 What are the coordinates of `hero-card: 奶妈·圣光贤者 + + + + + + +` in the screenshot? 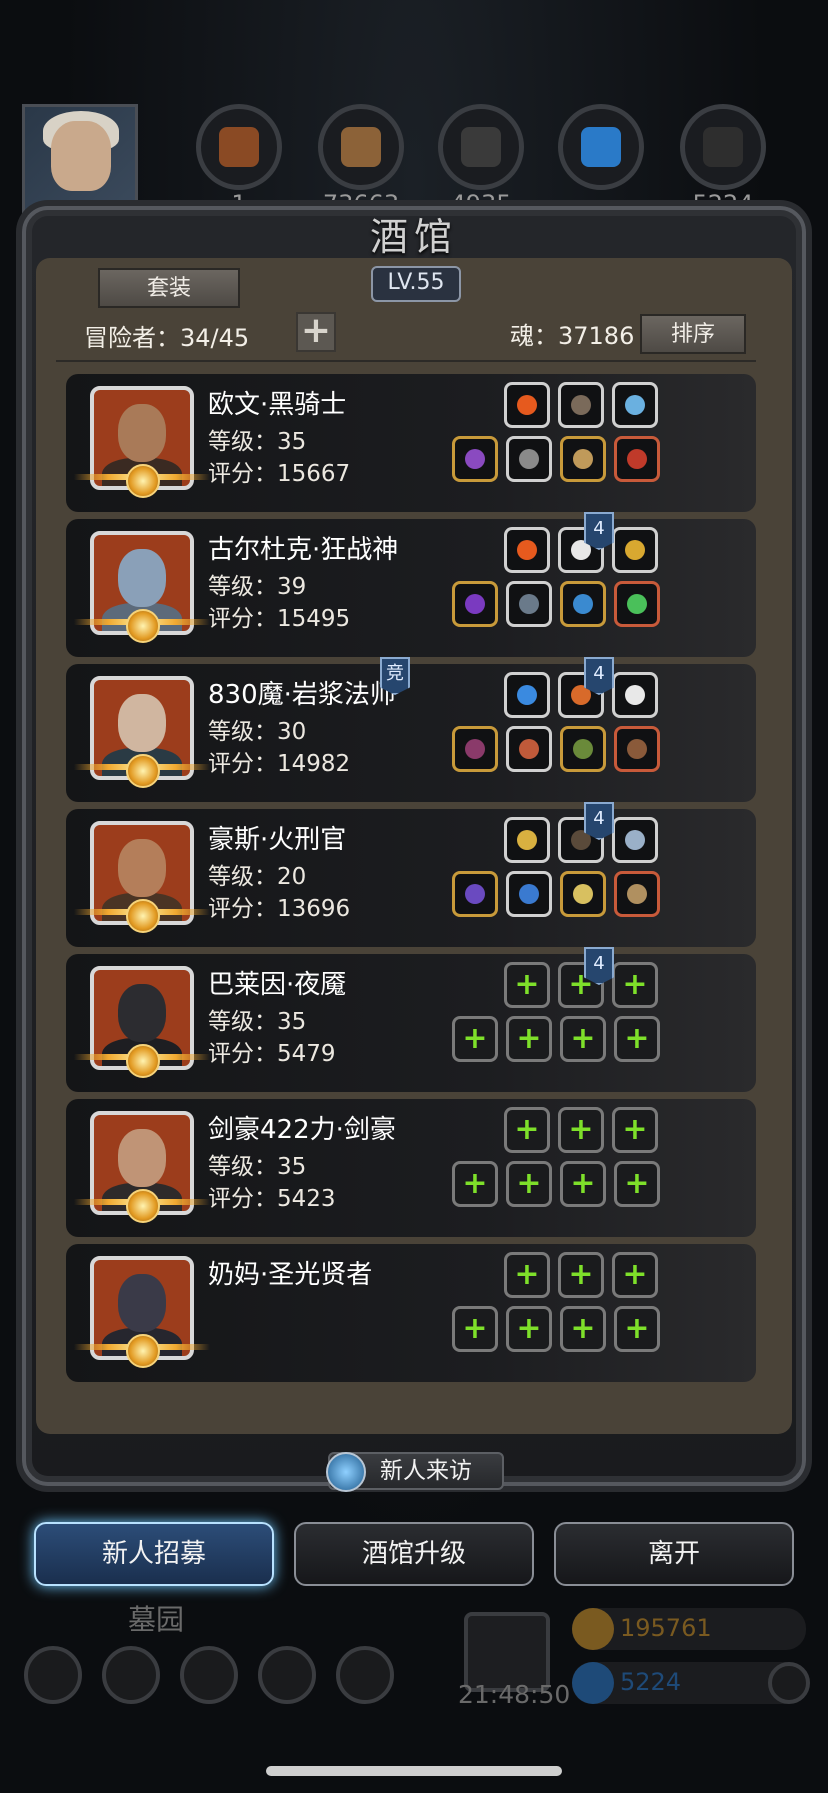 It's located at (411, 1313).